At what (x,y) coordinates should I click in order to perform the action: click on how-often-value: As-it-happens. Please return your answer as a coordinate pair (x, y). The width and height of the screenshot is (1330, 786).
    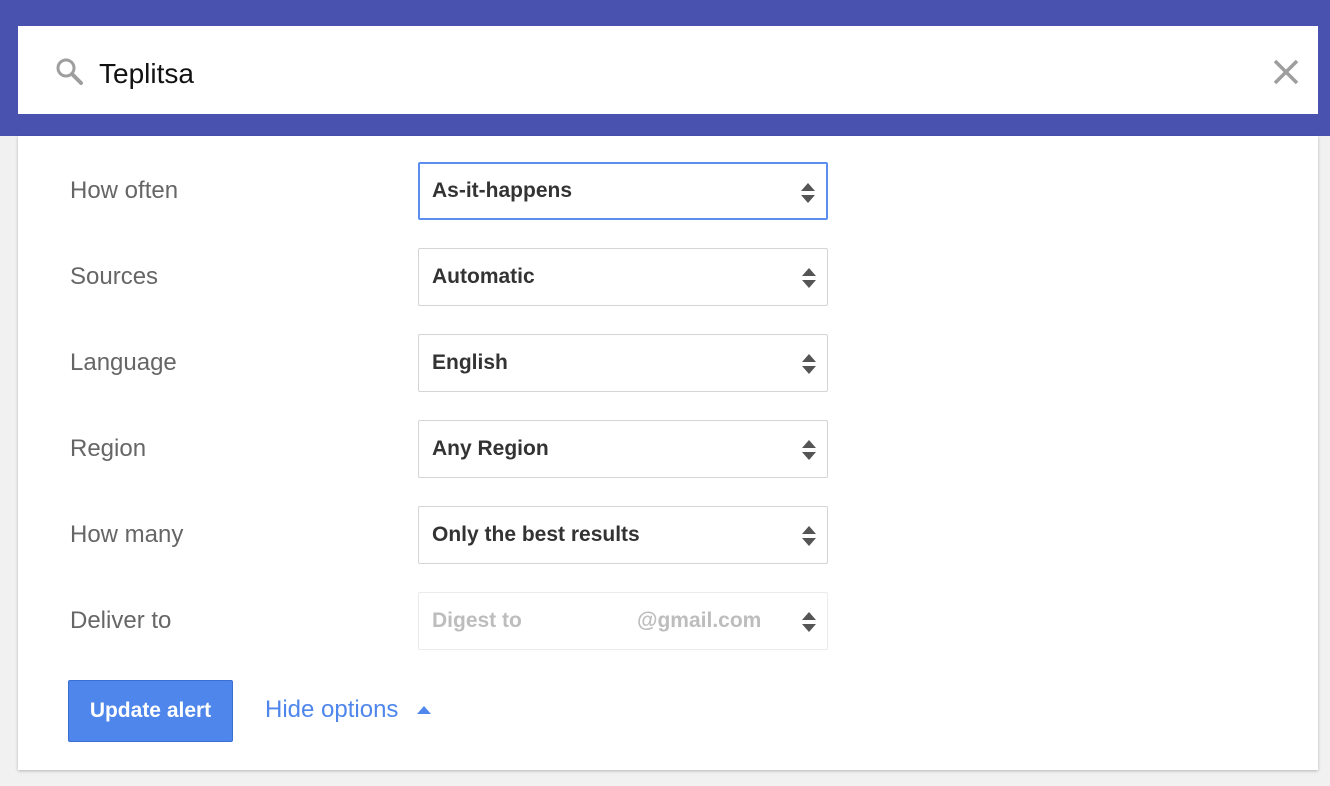
    Looking at the image, I should click on (502, 190).